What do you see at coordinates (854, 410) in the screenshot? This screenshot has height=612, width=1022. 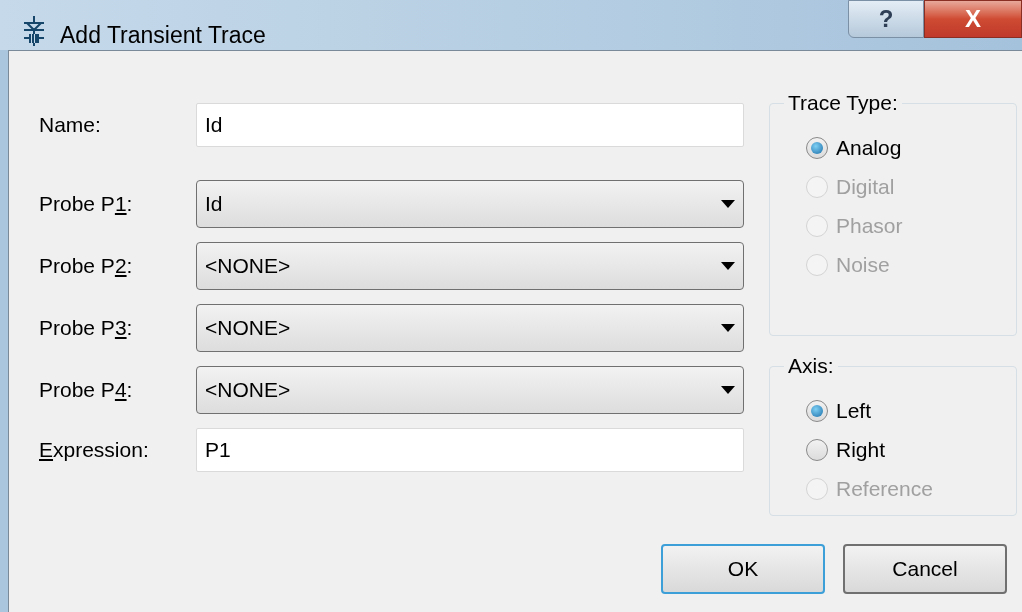 I see `radio-label: Left` at bounding box center [854, 410].